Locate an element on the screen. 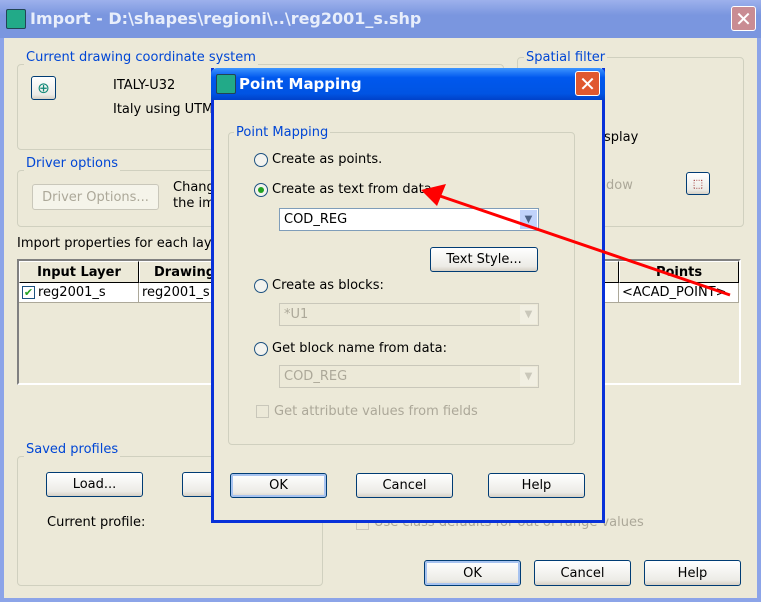 This screenshot has height=602, width=761. annotation-arrow is located at coordinates (576, 240).